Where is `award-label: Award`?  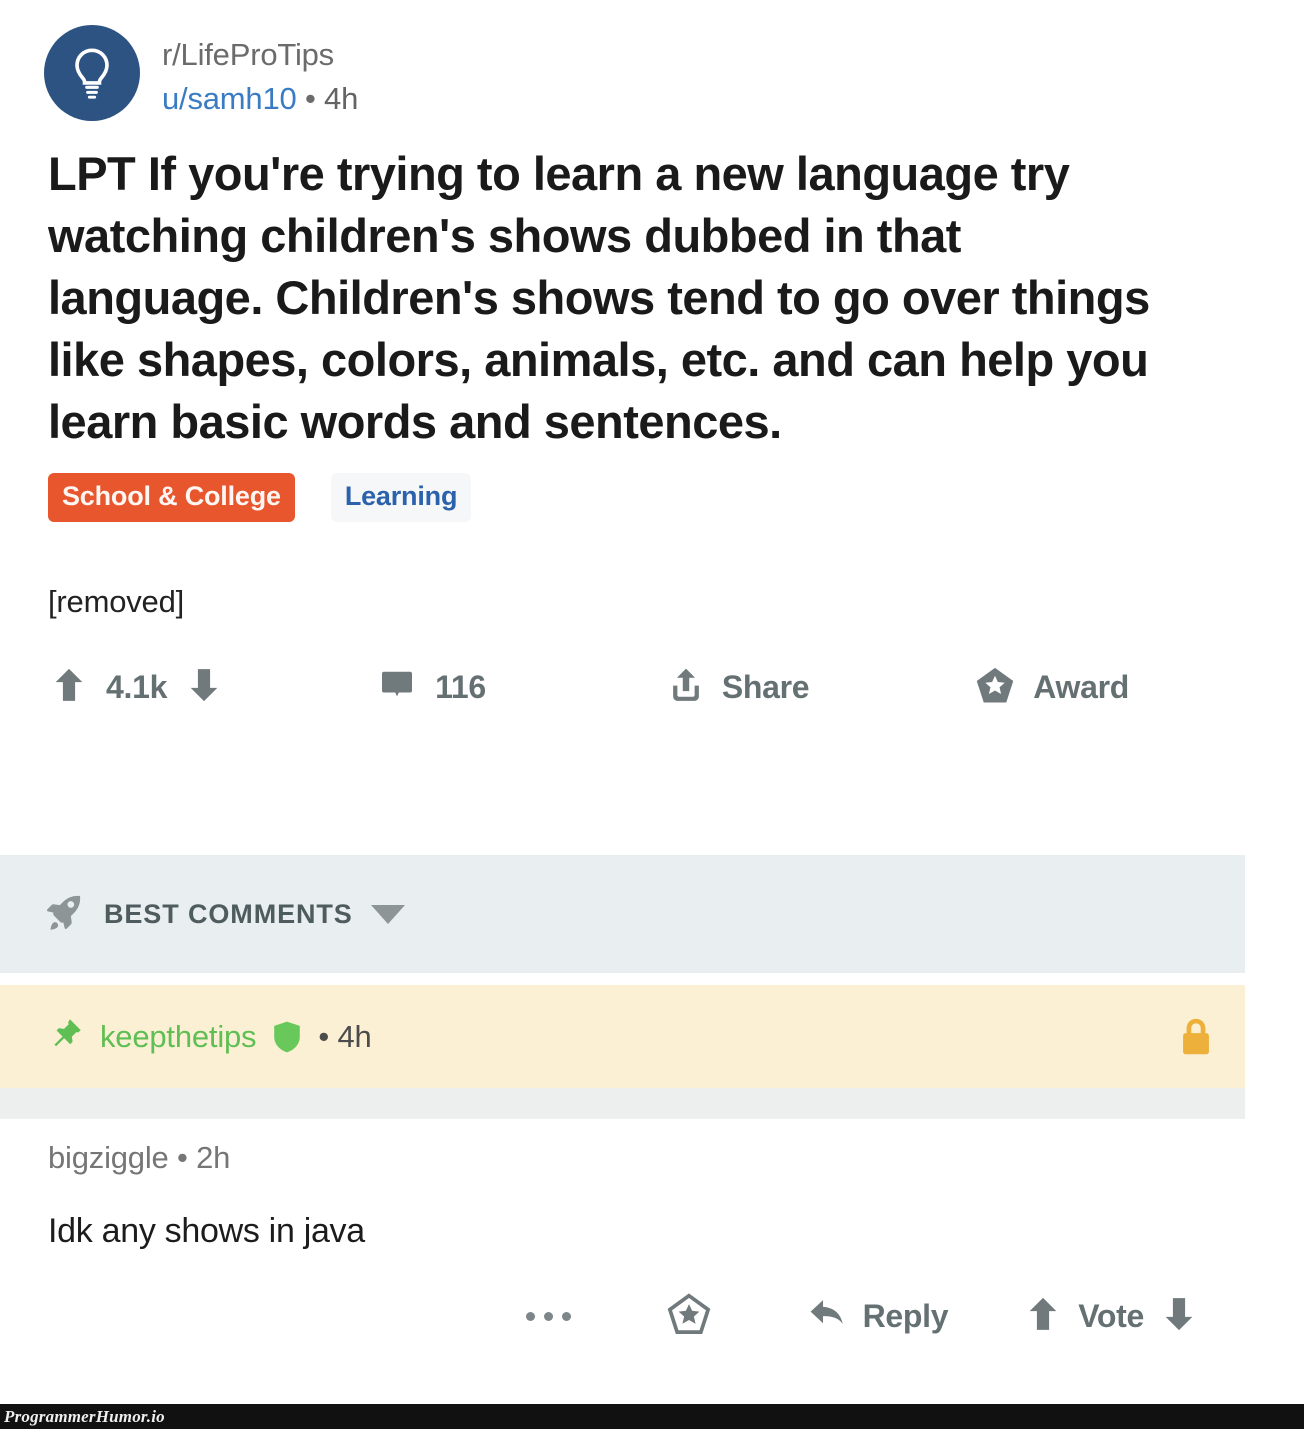 award-label: Award is located at coordinates (1081, 687).